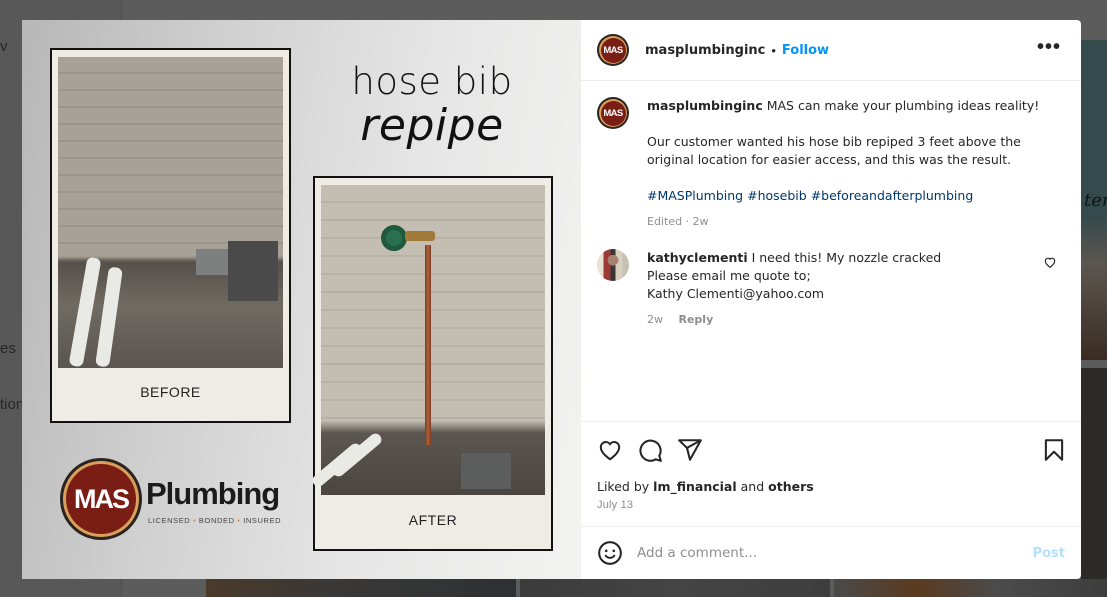 This screenshot has height=597, width=1107. Describe the element at coordinates (752, 486) in the screenshot. I see `likes-connector: and` at that location.